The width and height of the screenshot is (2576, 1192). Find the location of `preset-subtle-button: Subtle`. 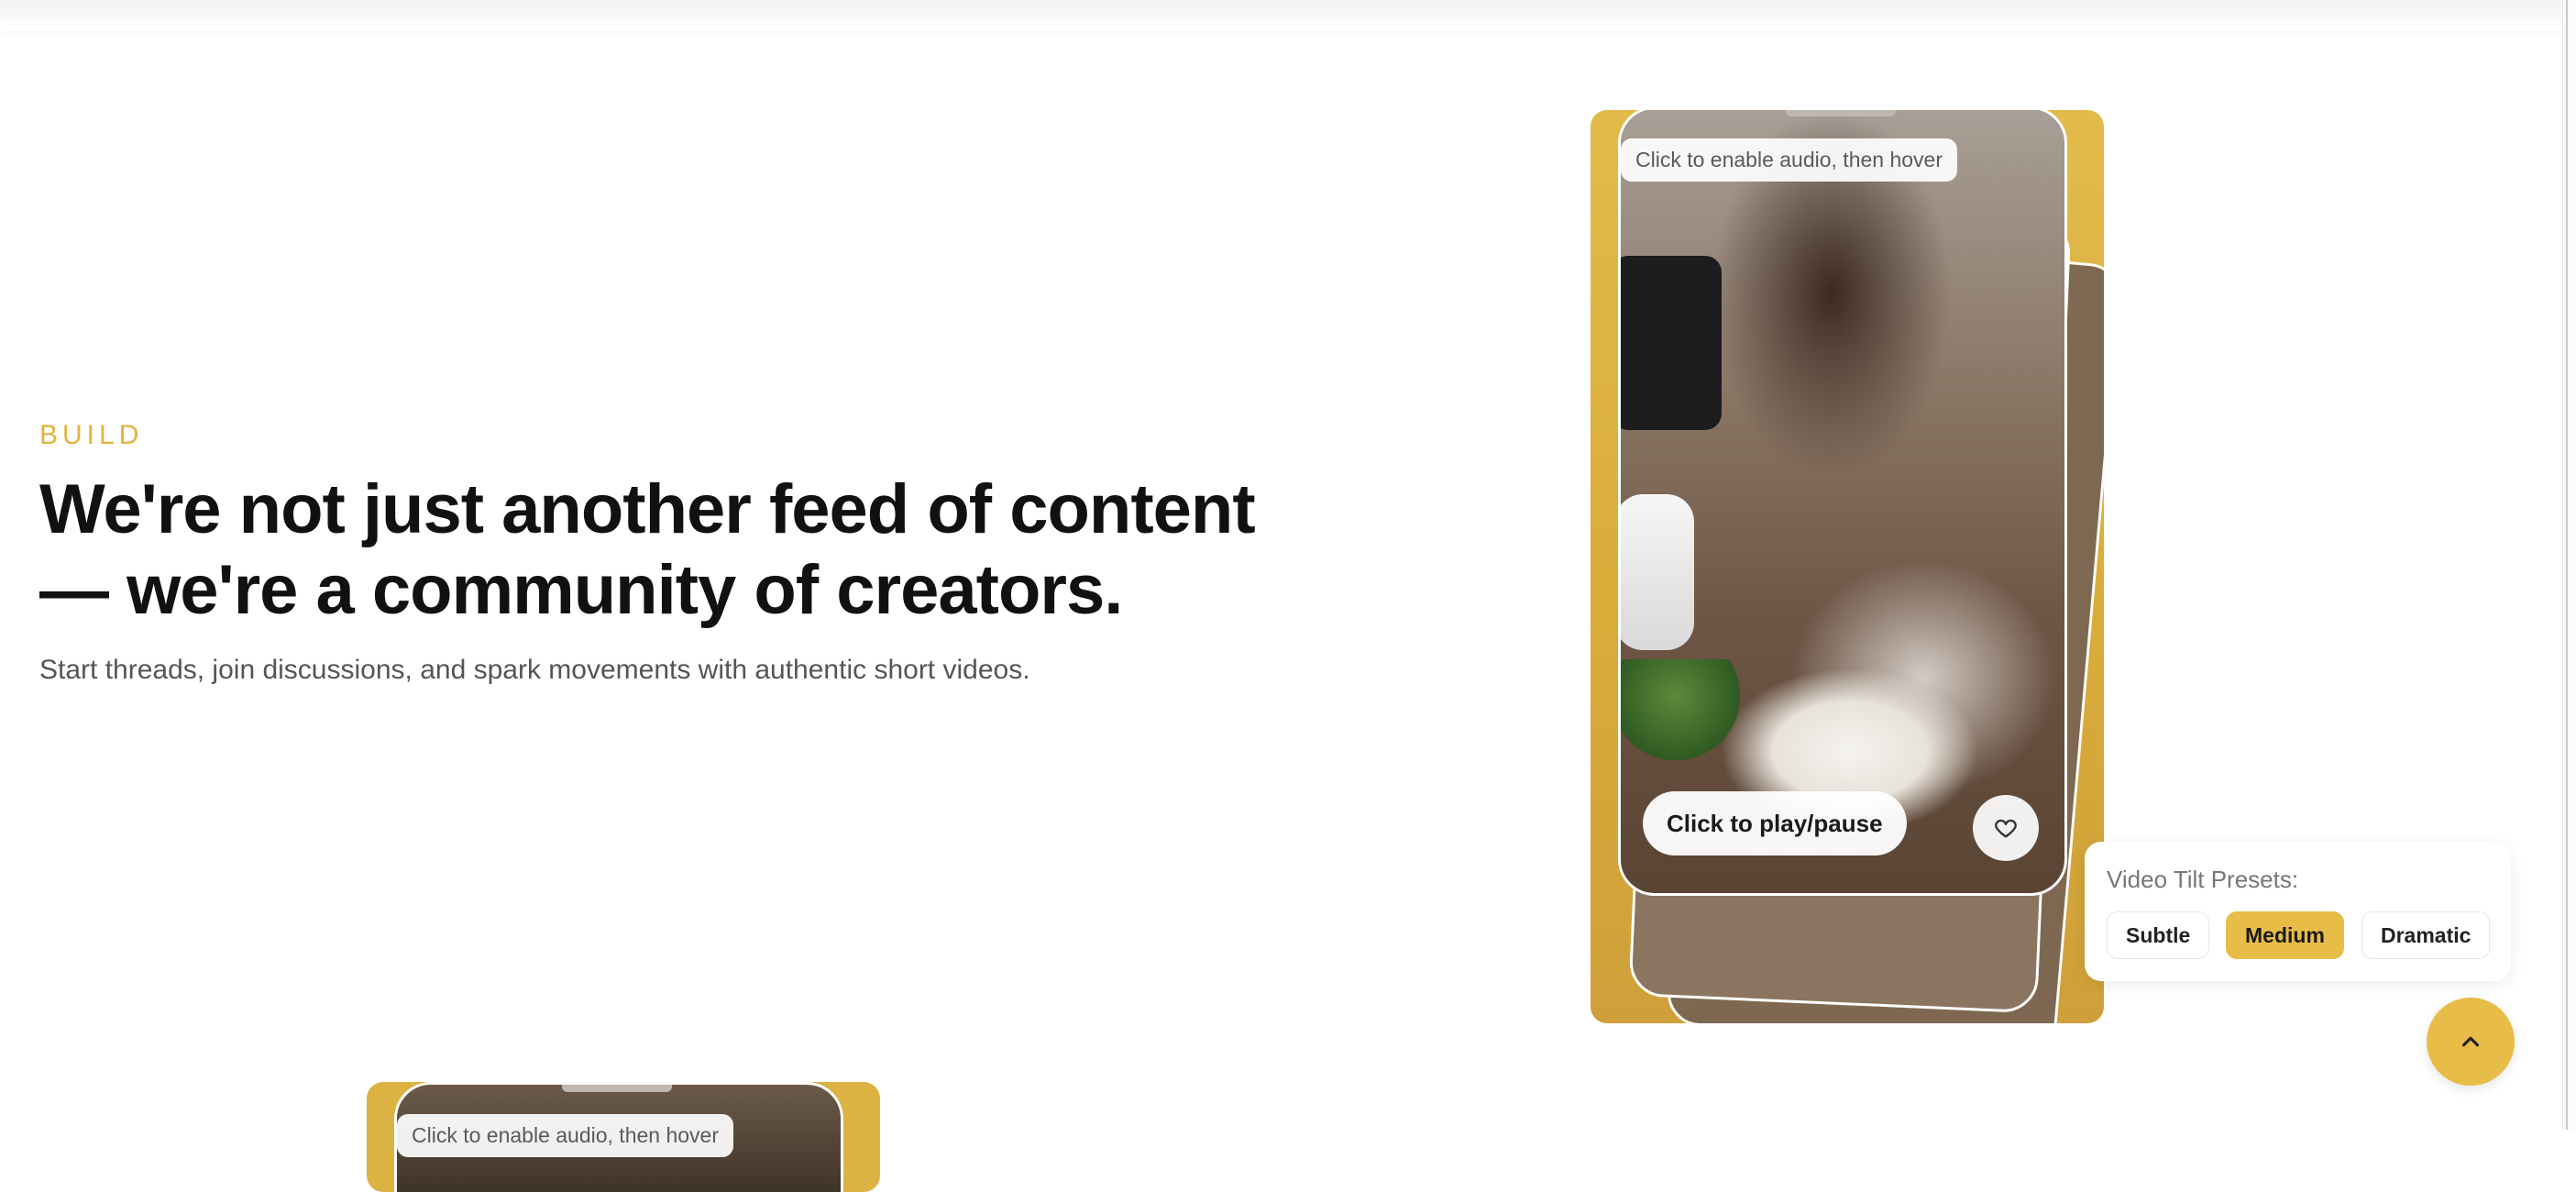

preset-subtle-button: Subtle is located at coordinates (2159, 935).